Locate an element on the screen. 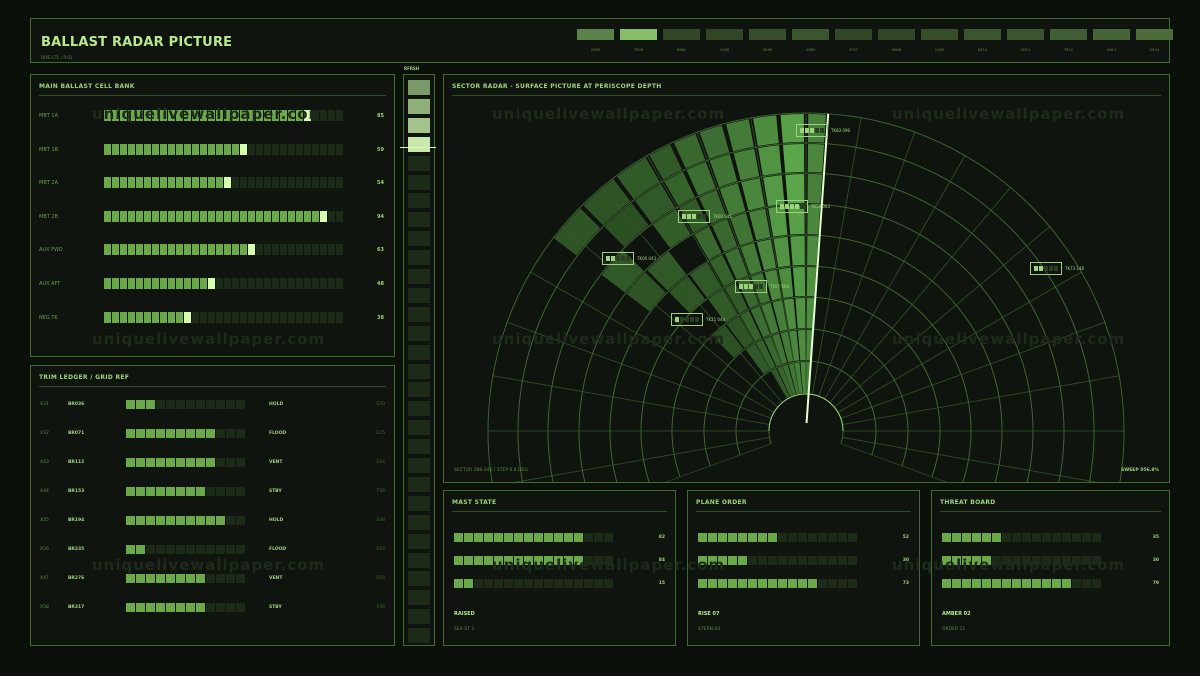 The image size is (1200, 676). tab-ca06 is located at coordinates (724, 34).